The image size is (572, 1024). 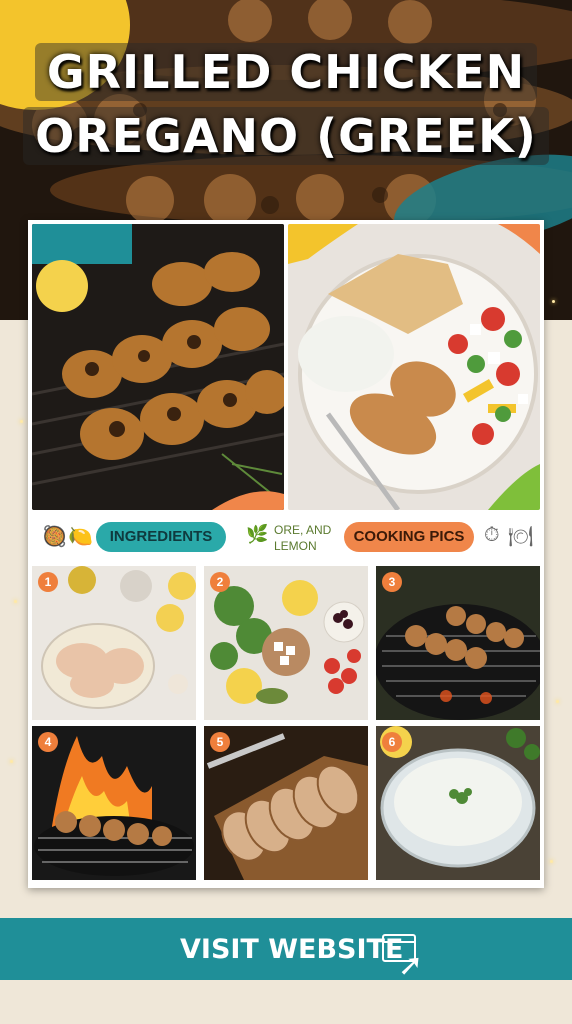 I want to click on skewers-image, so click(x=158, y=367).